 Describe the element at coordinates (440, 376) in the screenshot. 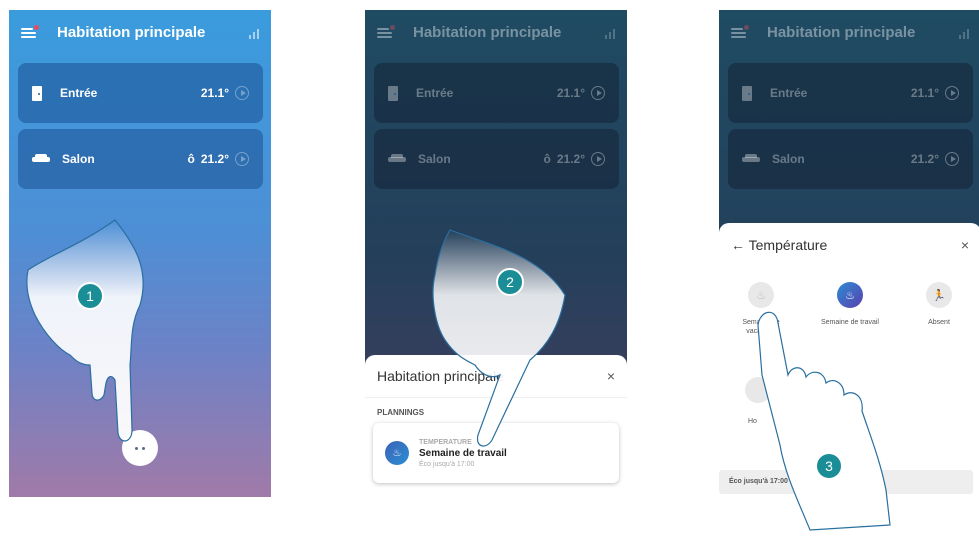

I see `sheet-title: Habitation principale` at that location.